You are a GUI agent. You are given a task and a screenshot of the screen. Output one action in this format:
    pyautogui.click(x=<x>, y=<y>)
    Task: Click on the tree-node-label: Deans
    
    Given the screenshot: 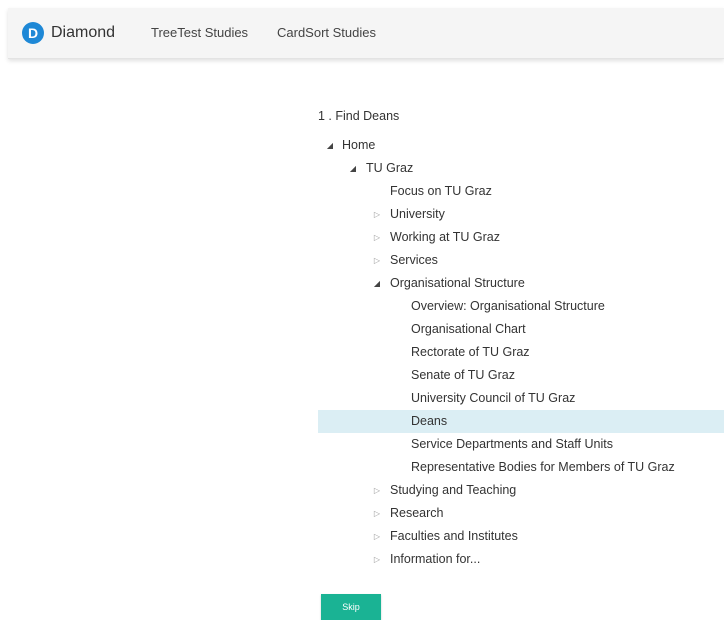 What is the action you would take?
    pyautogui.click(x=429, y=421)
    